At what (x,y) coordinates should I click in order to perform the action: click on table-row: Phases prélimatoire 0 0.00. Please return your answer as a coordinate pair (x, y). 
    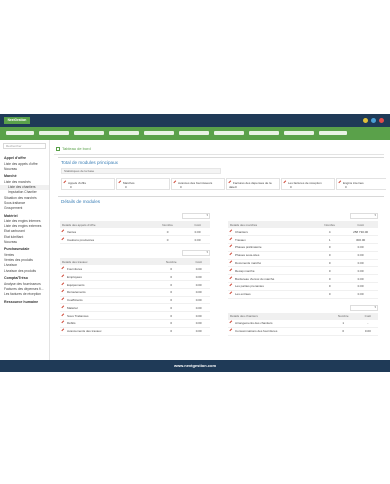
    Looking at the image, I should click on (303, 247).